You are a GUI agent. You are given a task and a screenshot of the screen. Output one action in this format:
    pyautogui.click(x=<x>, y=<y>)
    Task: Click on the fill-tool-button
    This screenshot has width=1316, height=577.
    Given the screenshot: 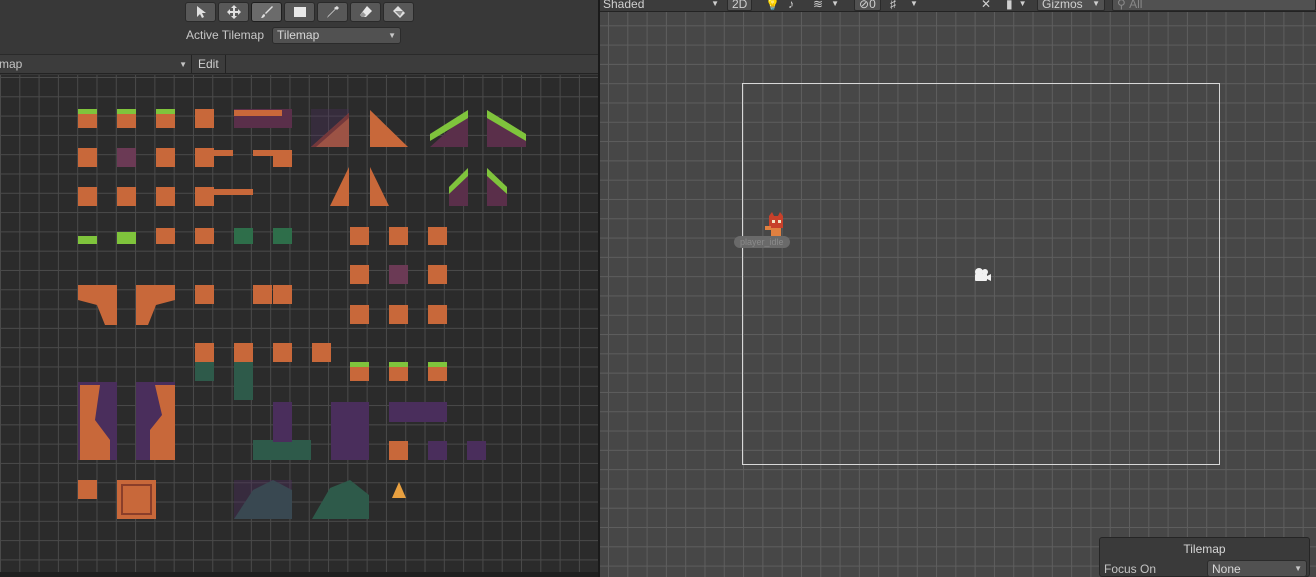 What is the action you would take?
    pyautogui.click(x=398, y=12)
    